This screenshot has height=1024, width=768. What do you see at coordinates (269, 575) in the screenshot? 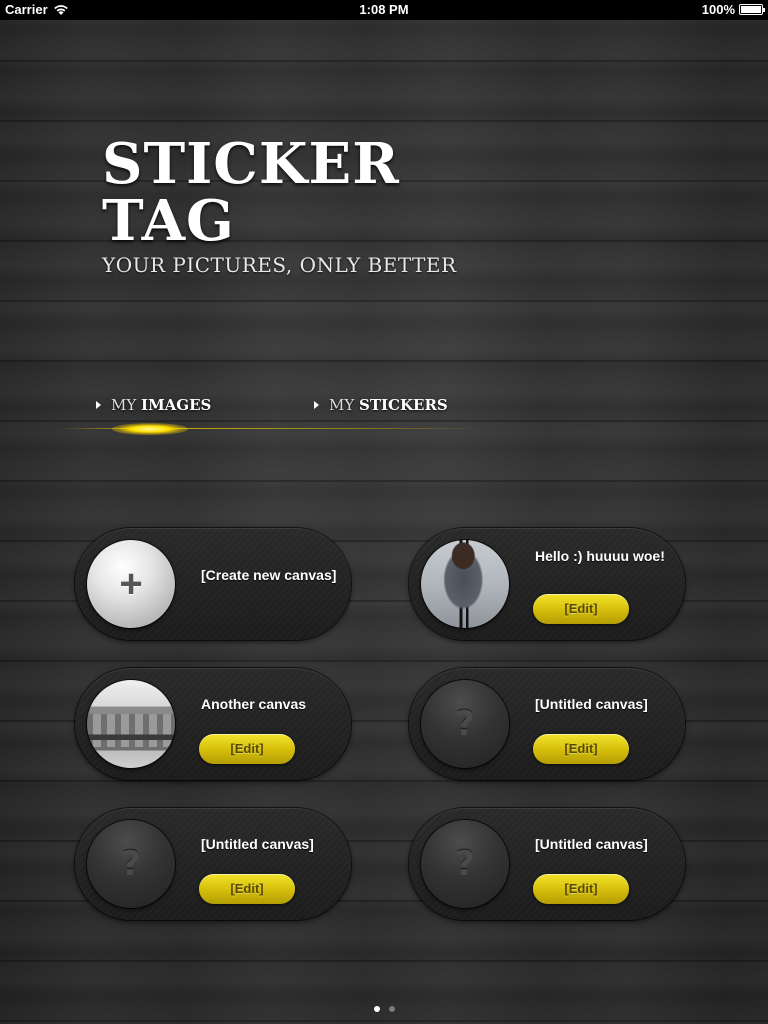
I see `canvas-label: [Create new canvas]` at bounding box center [269, 575].